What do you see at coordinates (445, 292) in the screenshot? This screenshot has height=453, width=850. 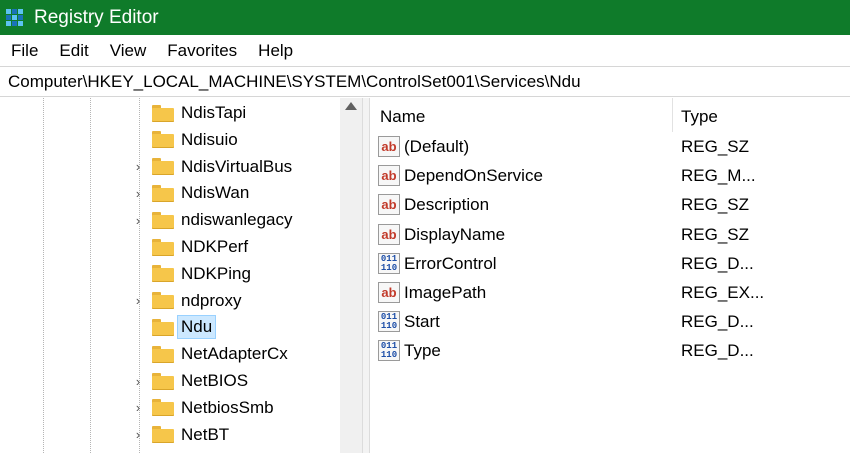 I see `value-name: ImagePath` at bounding box center [445, 292].